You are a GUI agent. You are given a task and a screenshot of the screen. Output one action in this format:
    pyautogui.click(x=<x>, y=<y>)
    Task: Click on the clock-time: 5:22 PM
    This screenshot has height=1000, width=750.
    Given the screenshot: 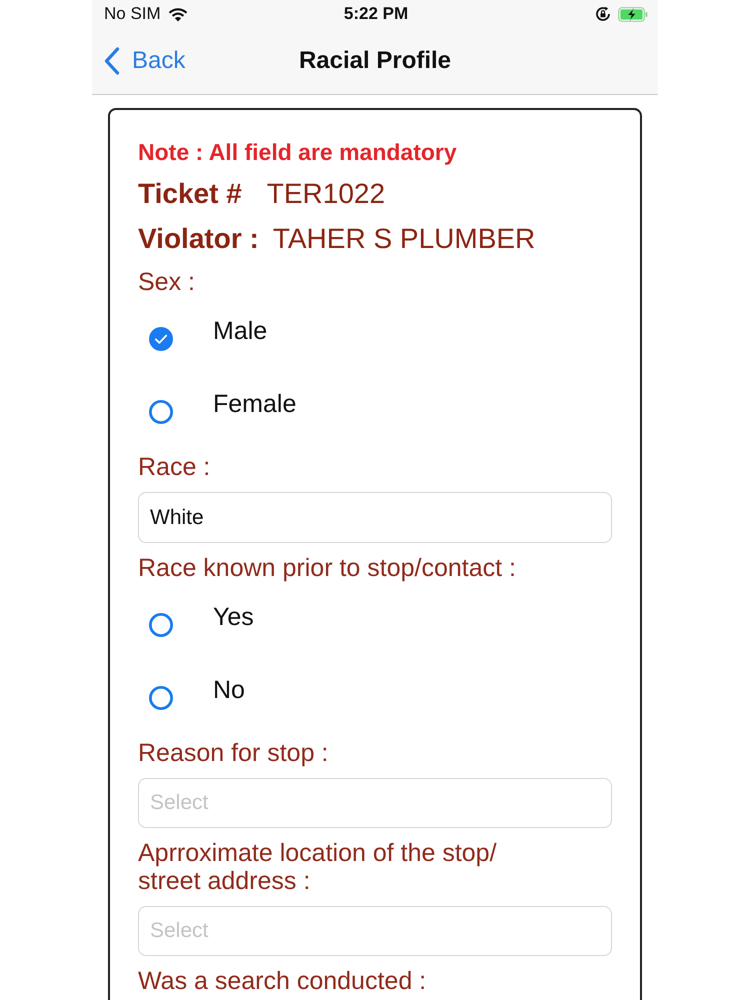 What is the action you would take?
    pyautogui.click(x=376, y=14)
    